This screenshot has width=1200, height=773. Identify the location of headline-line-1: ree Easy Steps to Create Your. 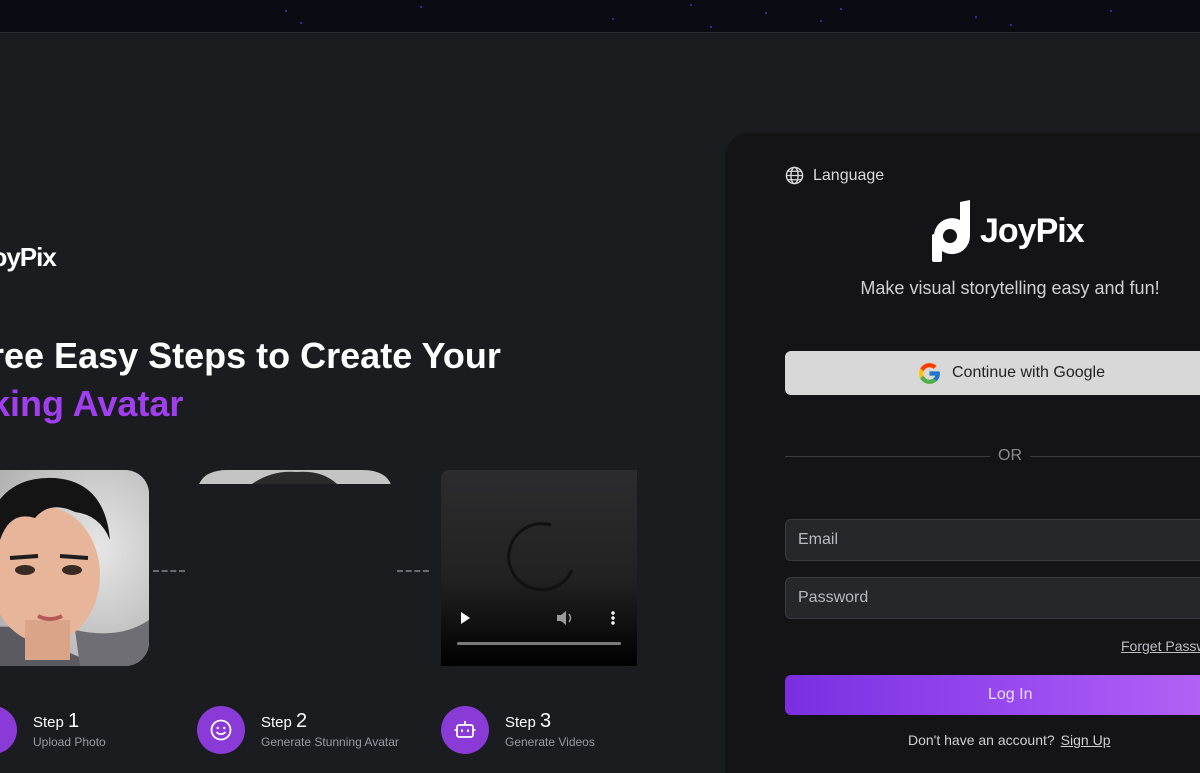
(250, 355).